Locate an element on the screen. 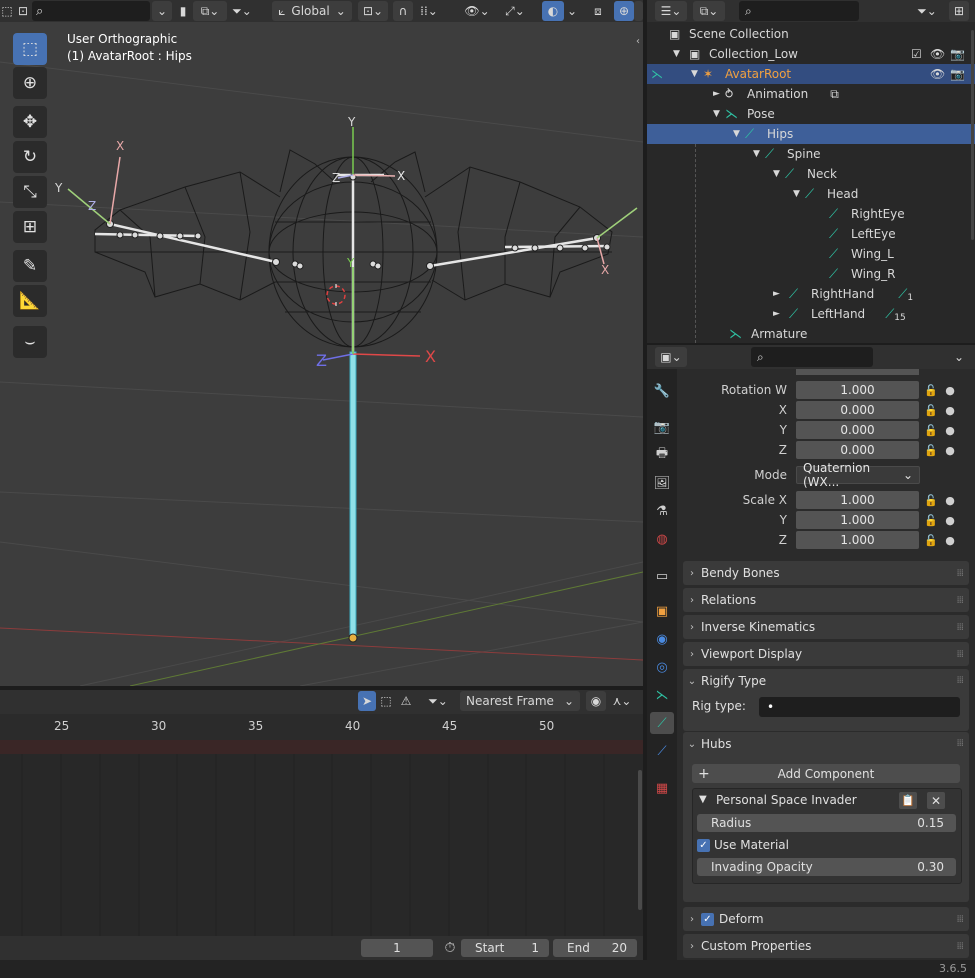 This screenshot has width=975, height=978. rotation-x-field: 0.000 is located at coordinates (857, 410).